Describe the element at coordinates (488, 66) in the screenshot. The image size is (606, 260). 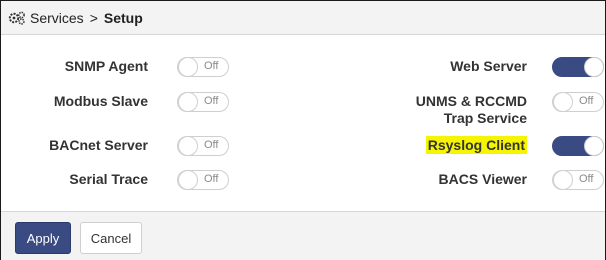
I see `web-server-label: Web Server` at that location.